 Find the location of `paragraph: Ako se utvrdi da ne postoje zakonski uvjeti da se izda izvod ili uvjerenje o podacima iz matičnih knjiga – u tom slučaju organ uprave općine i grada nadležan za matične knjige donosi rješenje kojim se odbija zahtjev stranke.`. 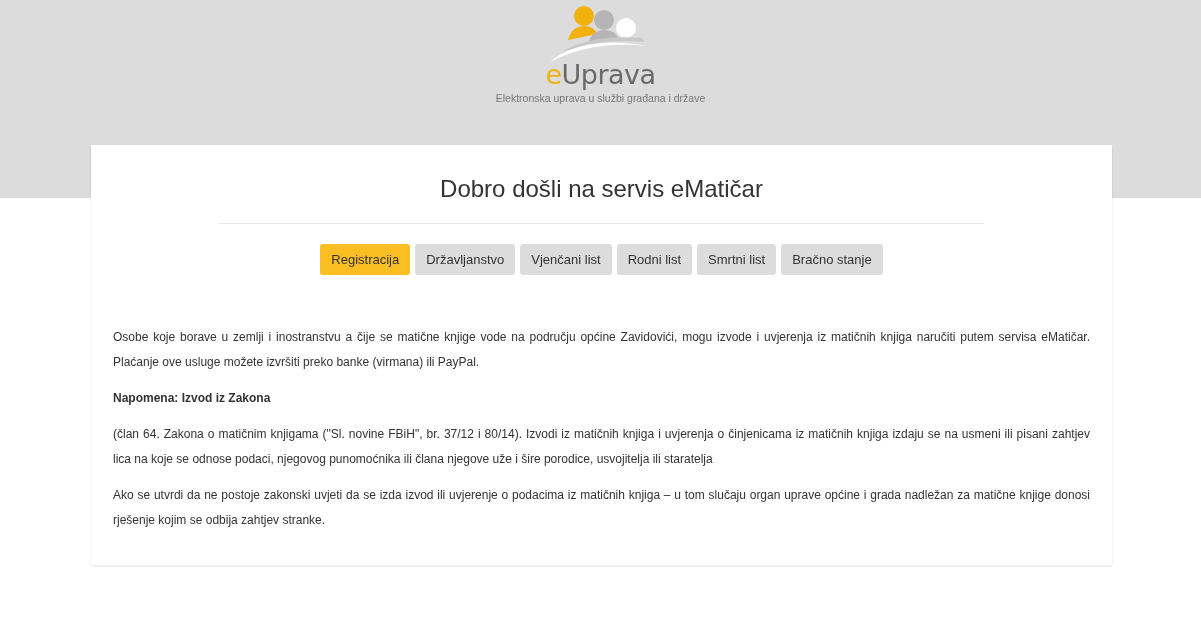

paragraph: Ako se utvrdi da ne postoje zakonski uvjeti da se izda izvod ili uvjerenje o podacima iz matičnih knjiga – u tom slučaju organ uprave općine i grada nadležan za matične knjige donosi rješenje kojim se odbija zahtjev stranke. is located at coordinates (601, 508).